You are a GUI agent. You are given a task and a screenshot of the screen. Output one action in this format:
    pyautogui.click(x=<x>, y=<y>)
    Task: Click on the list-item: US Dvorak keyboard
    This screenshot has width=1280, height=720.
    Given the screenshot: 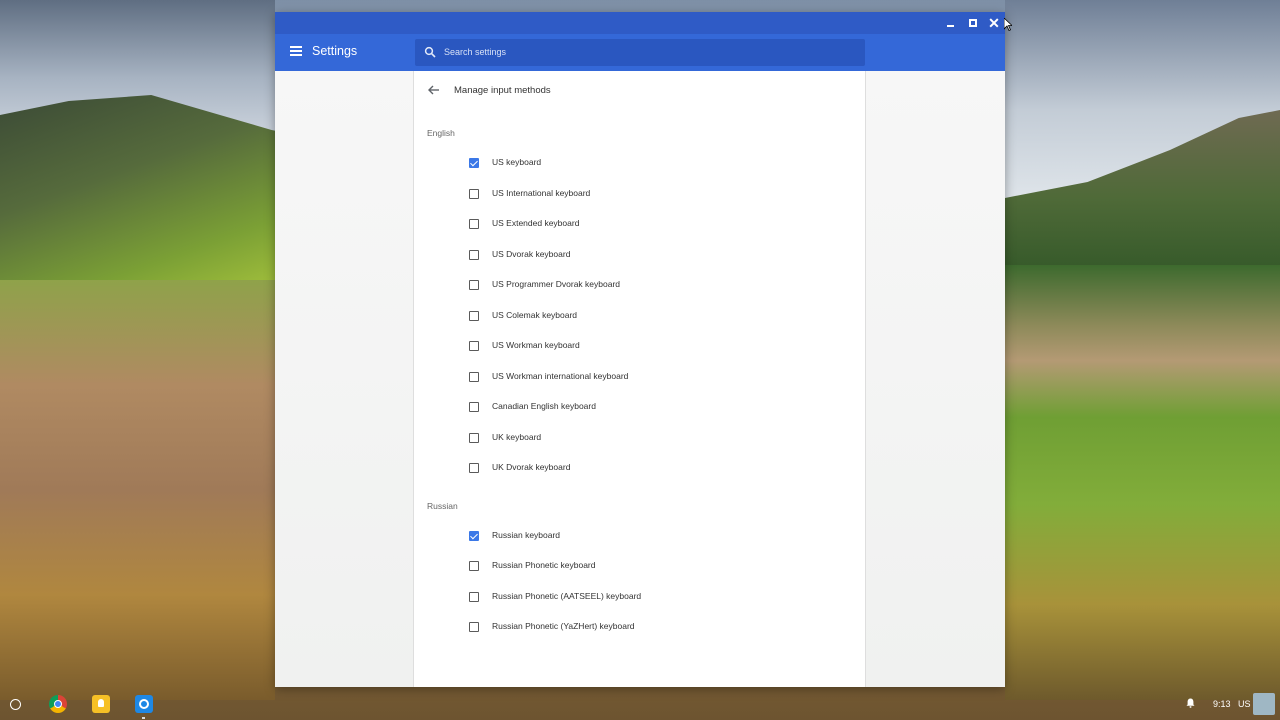 What is the action you would take?
    pyautogui.click(x=640, y=255)
    